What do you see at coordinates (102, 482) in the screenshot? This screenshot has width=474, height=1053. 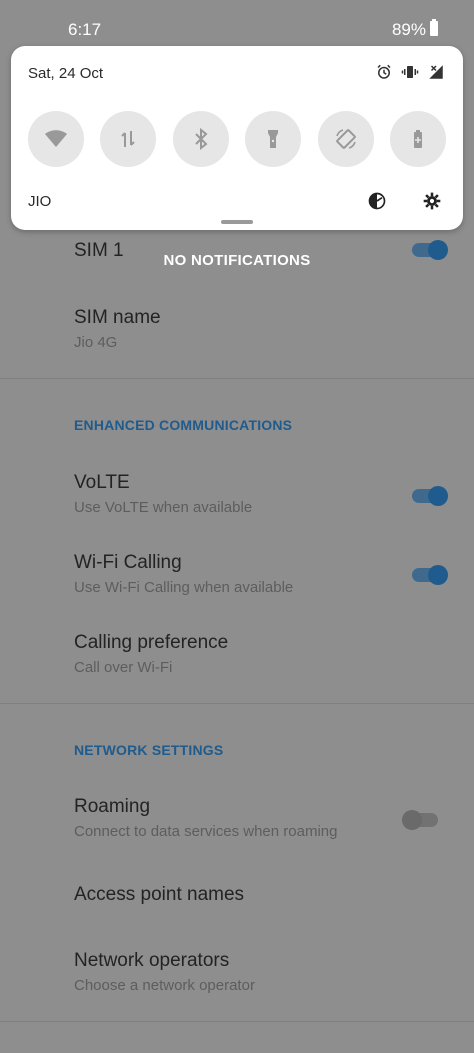 I see `volte-title: VoLTE` at bounding box center [102, 482].